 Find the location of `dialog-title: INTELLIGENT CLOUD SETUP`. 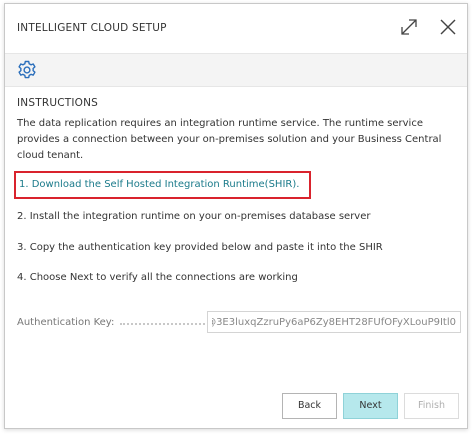

dialog-title: INTELLIGENT CLOUD SETUP is located at coordinates (92, 28).